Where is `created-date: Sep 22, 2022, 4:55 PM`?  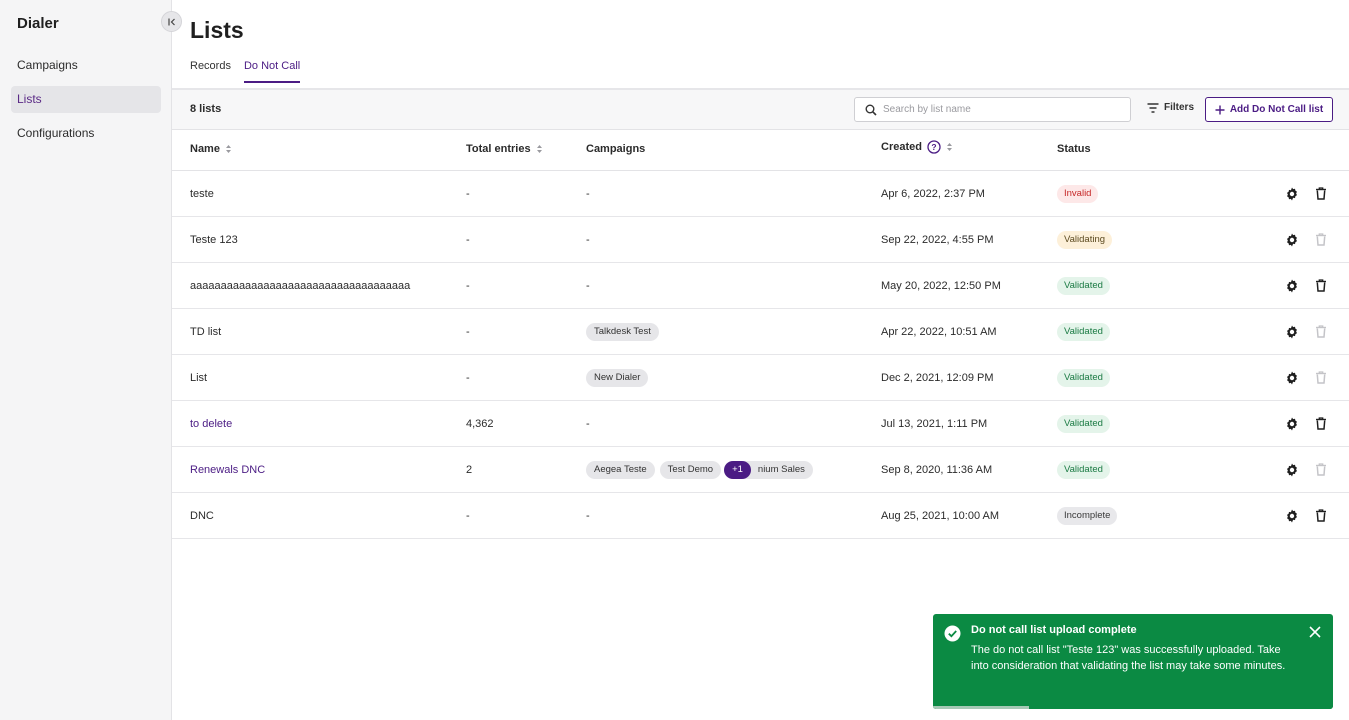 created-date: Sep 22, 2022, 4:55 PM is located at coordinates (937, 239).